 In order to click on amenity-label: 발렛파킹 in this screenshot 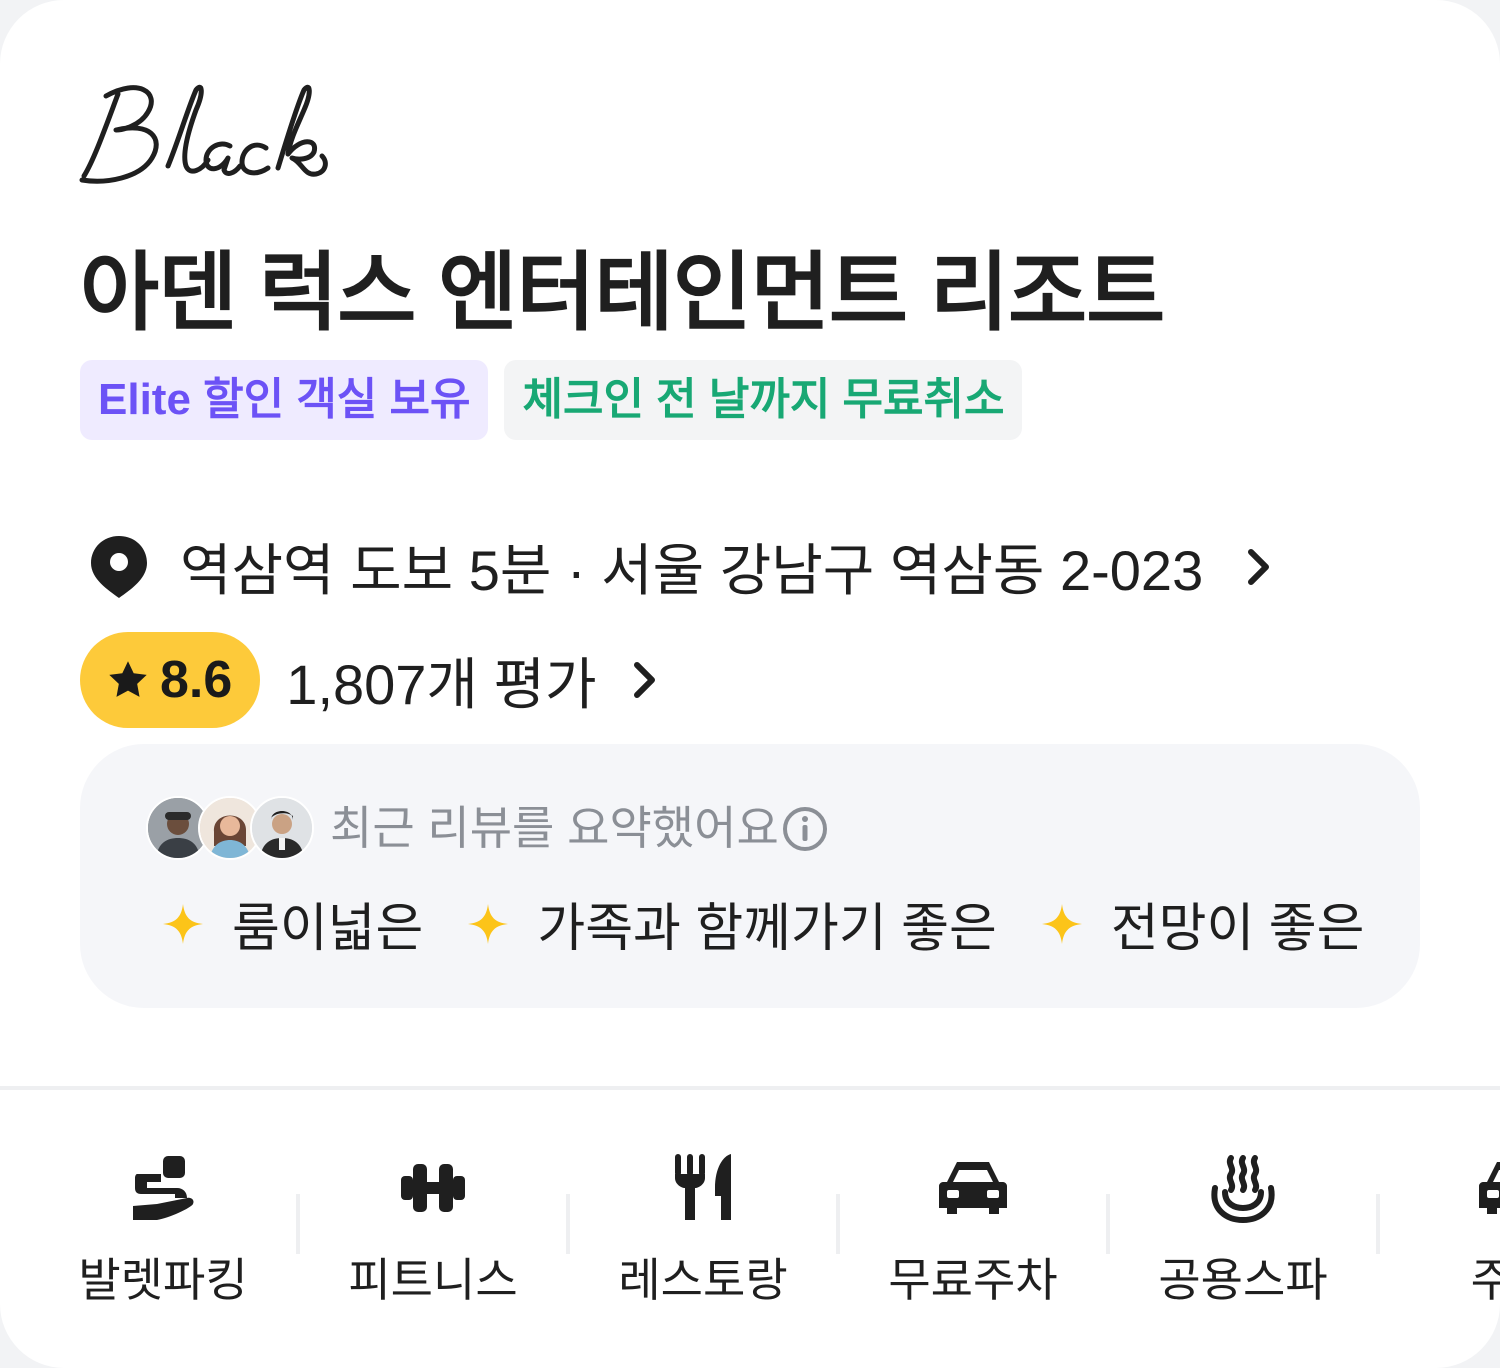, I will do `click(163, 1280)`.